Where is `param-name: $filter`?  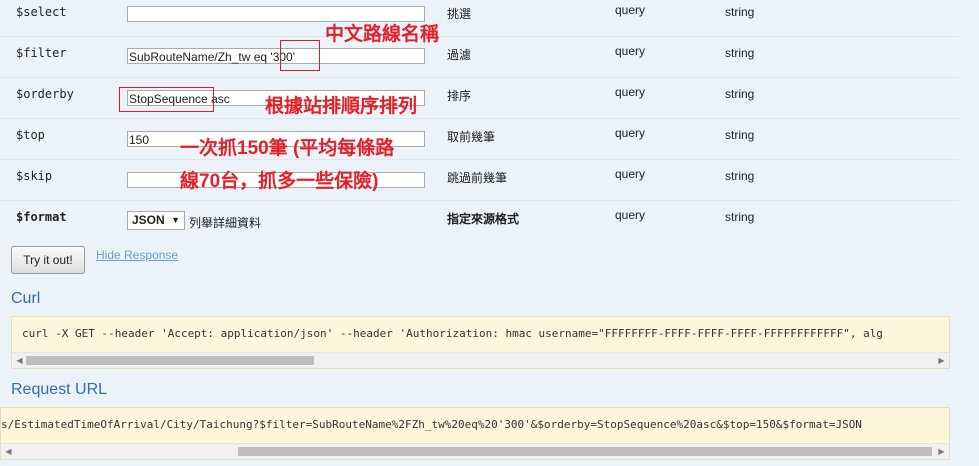 param-name: $filter is located at coordinates (41, 53).